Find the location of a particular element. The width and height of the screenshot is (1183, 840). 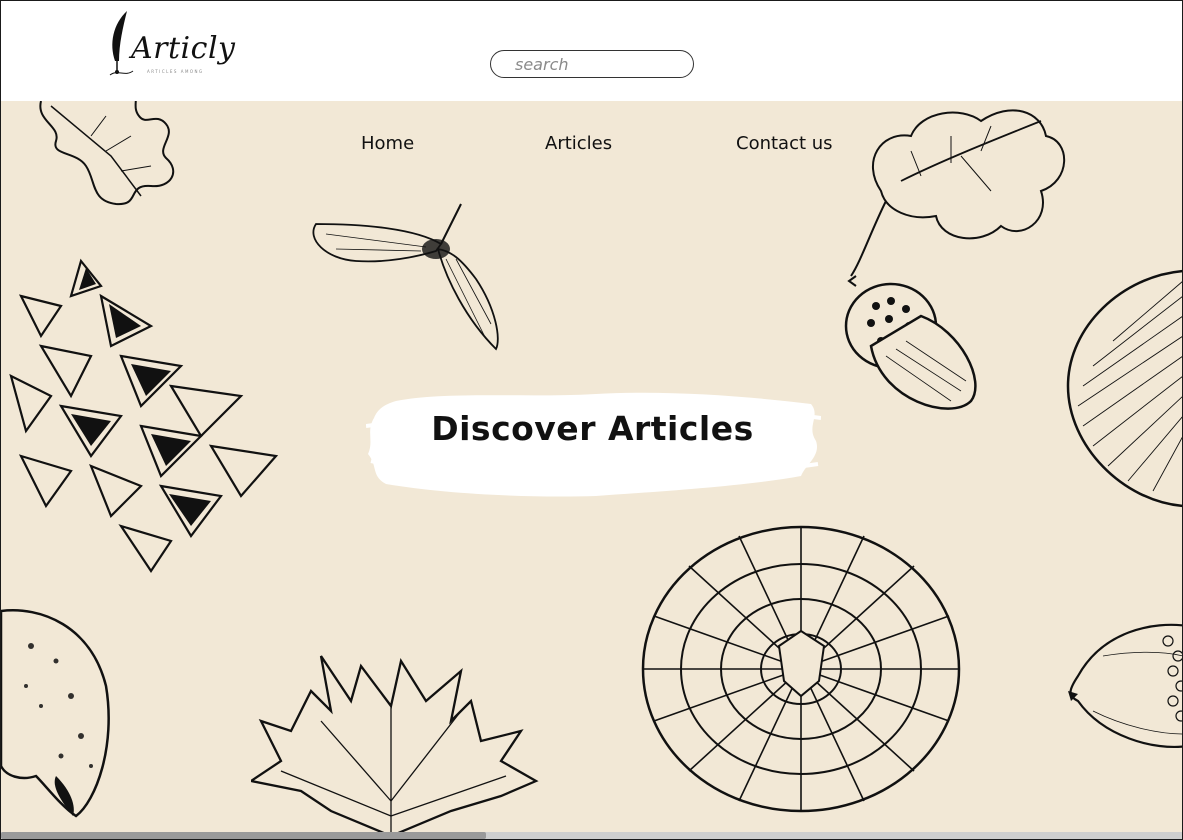

walnut-shell-icon is located at coordinates (55, 713).